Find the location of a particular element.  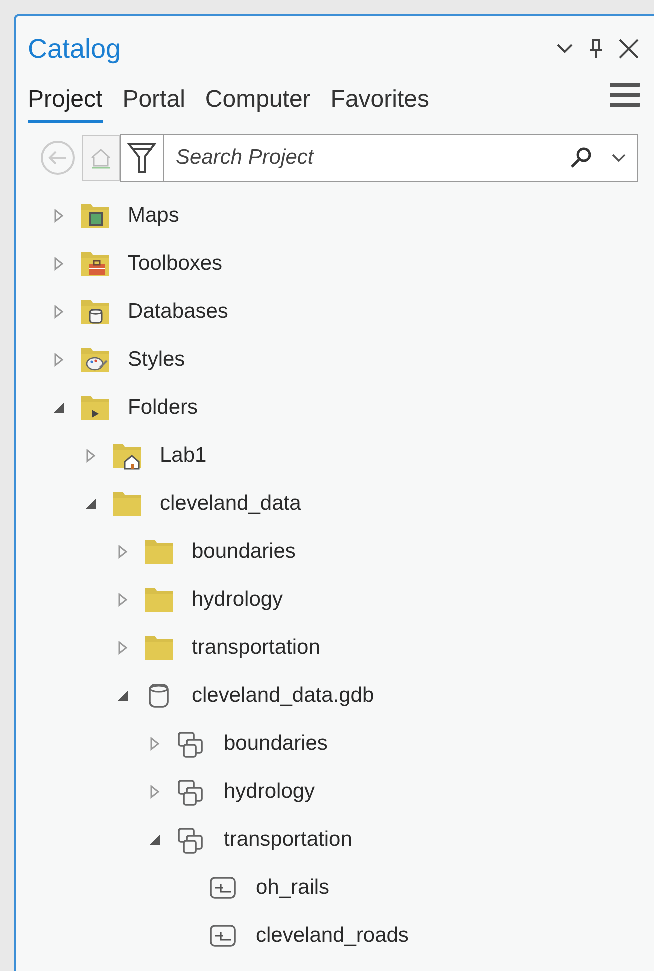

map-folder-icon is located at coordinates (95, 216).